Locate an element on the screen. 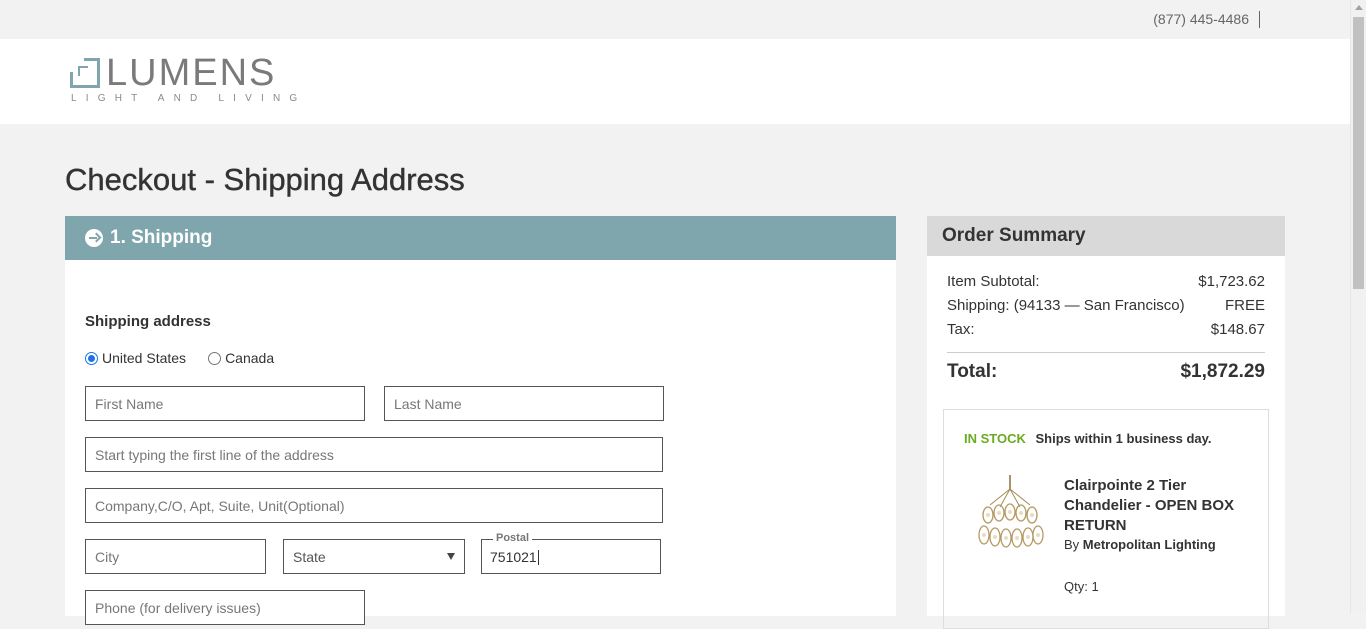 This screenshot has height=629, width=1366. shipping-step-header: 1. Shipping is located at coordinates (480, 238).